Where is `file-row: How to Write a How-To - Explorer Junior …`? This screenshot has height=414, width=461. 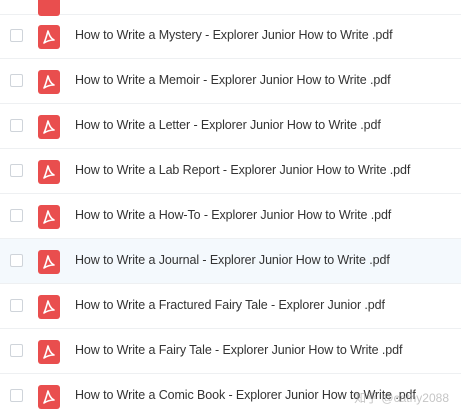 file-row: How to Write a How-To - Explorer Junior … is located at coordinates (230, 216).